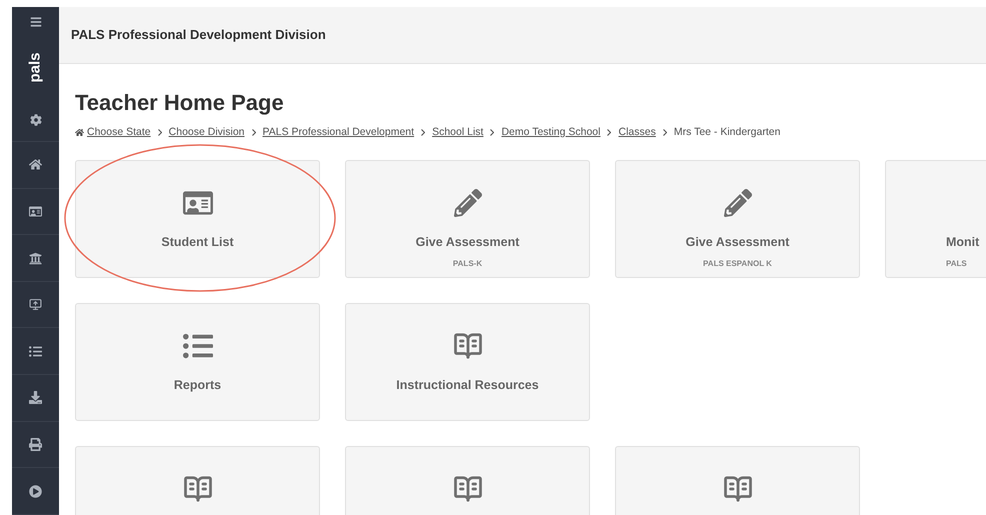 This screenshot has height=515, width=986. I want to click on play-icon, so click(35, 491).